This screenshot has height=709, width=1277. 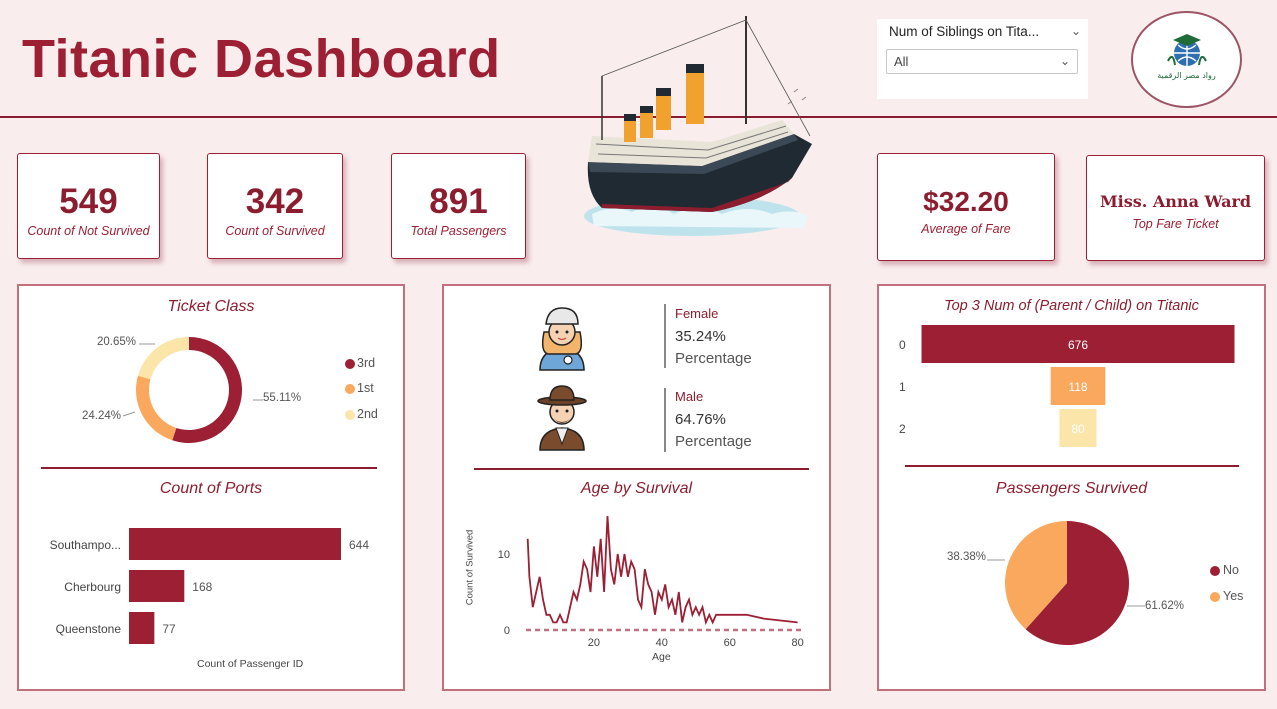 What do you see at coordinates (282, 398) in the screenshot?
I see `slice-label: 55.11%` at bounding box center [282, 398].